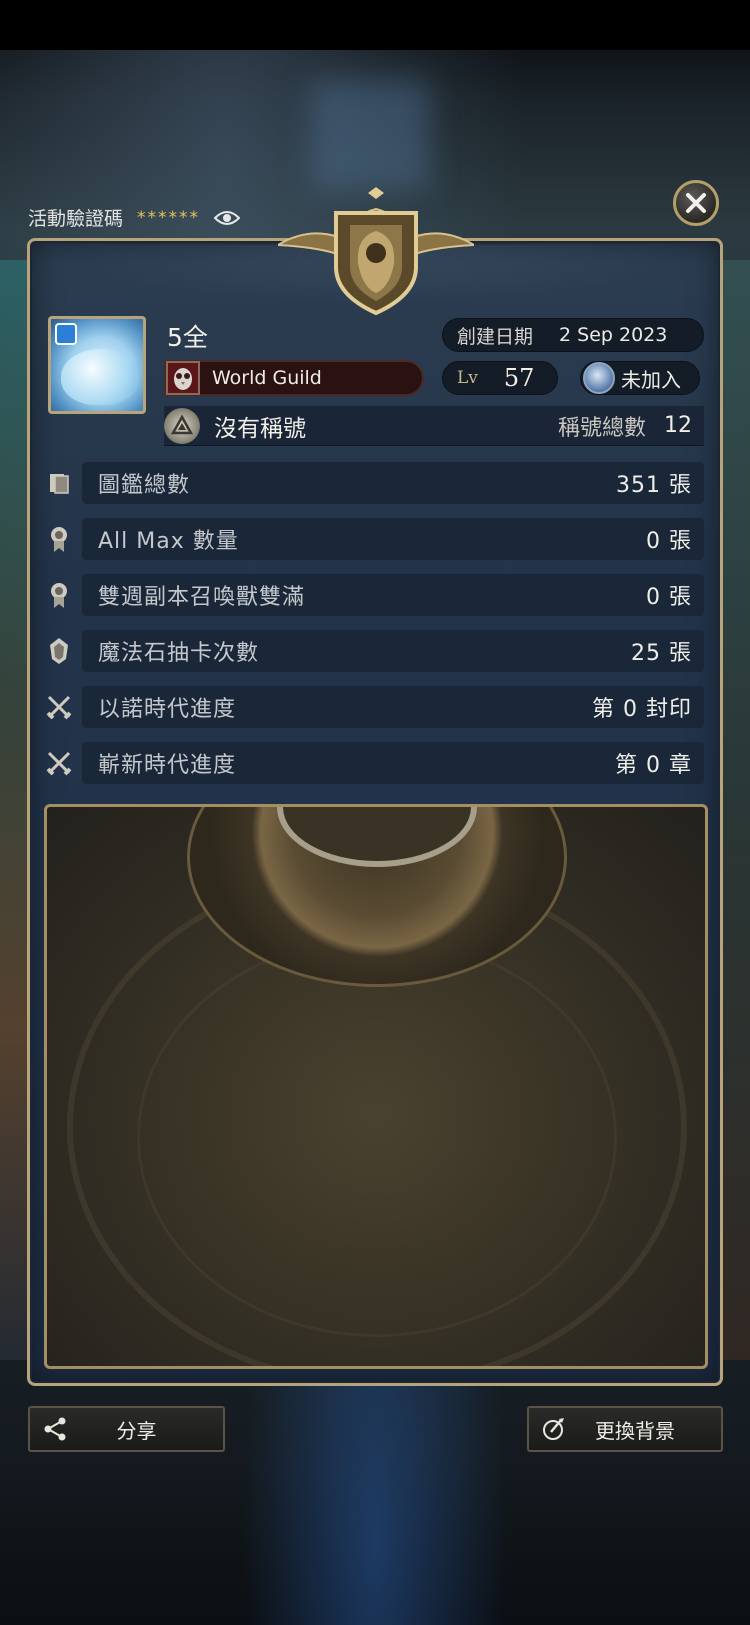 This screenshot has height=1625, width=750. What do you see at coordinates (55, 1429) in the screenshot?
I see `share-icon` at bounding box center [55, 1429].